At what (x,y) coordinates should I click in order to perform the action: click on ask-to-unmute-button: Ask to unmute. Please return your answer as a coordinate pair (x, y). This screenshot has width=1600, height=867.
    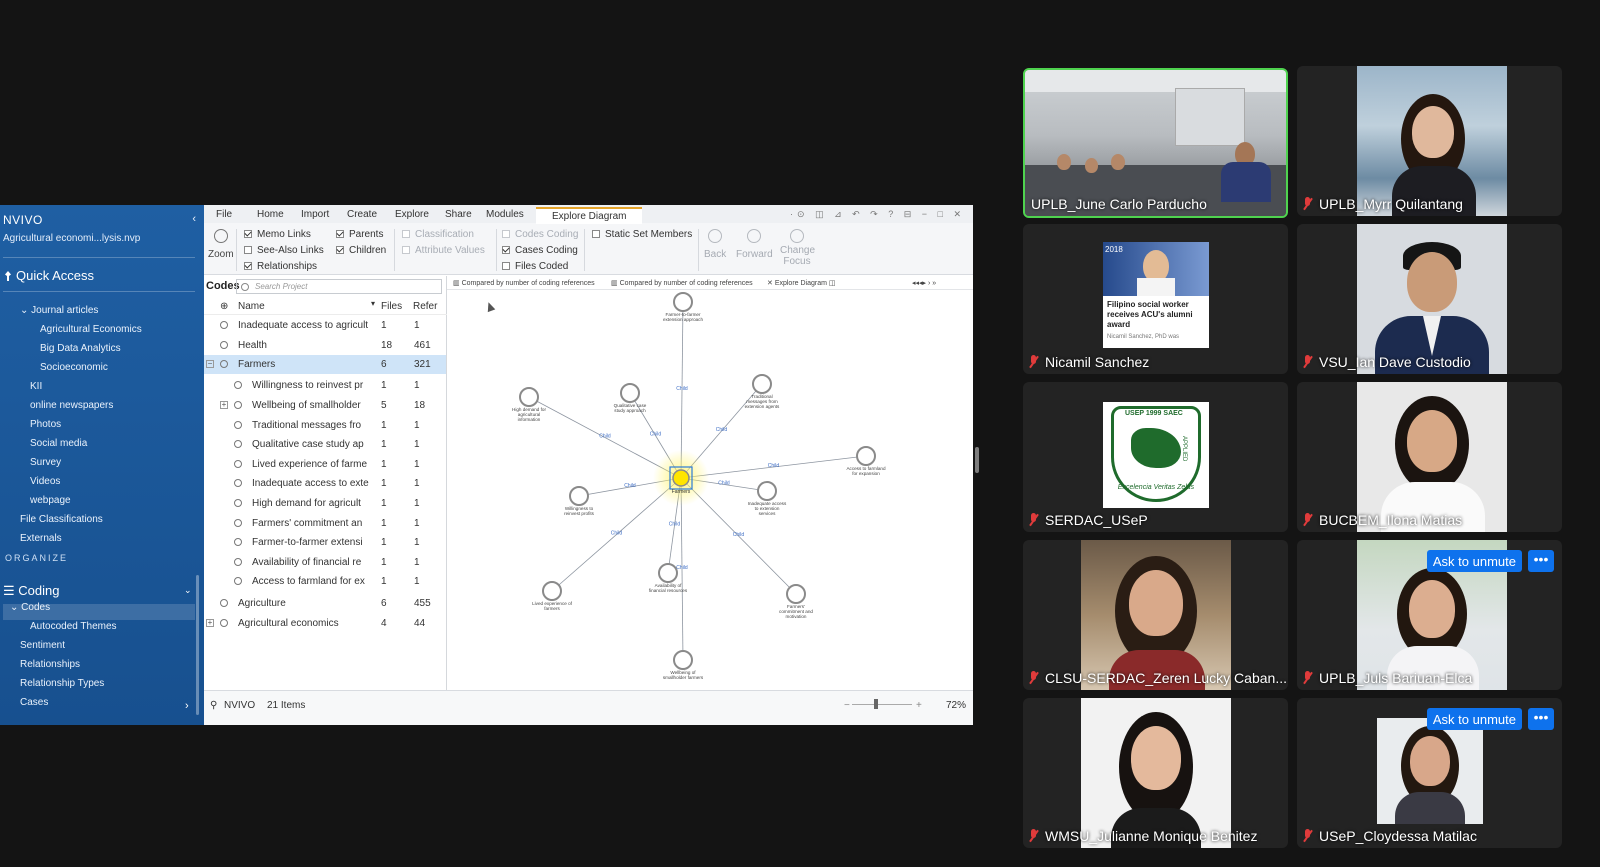
    Looking at the image, I should click on (1474, 719).